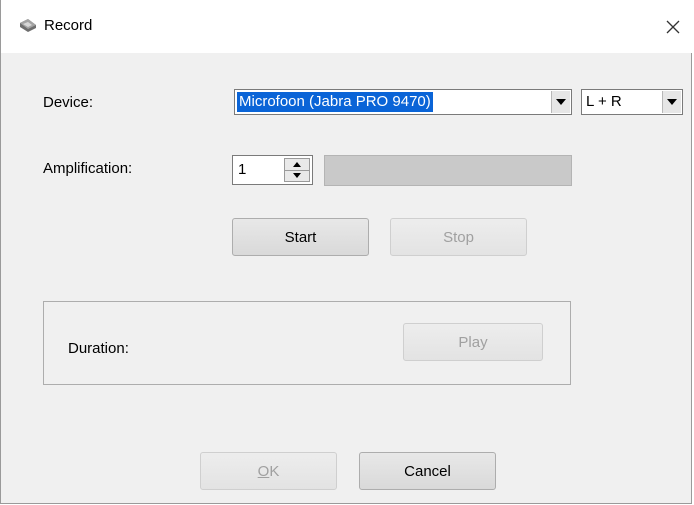 Image resolution: width=694 pixels, height=505 pixels. What do you see at coordinates (263, 471) in the screenshot?
I see `ok-mnemonic: O` at bounding box center [263, 471].